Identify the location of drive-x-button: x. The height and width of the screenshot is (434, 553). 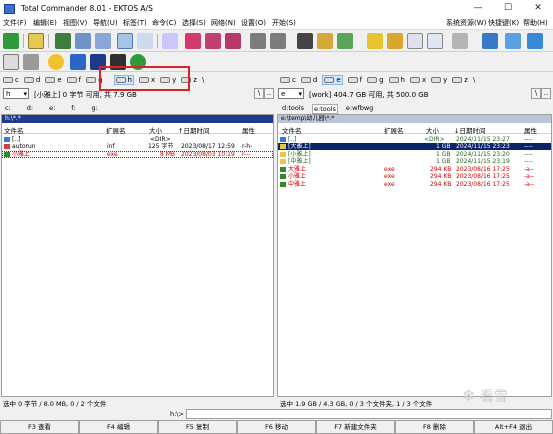
(417, 80).